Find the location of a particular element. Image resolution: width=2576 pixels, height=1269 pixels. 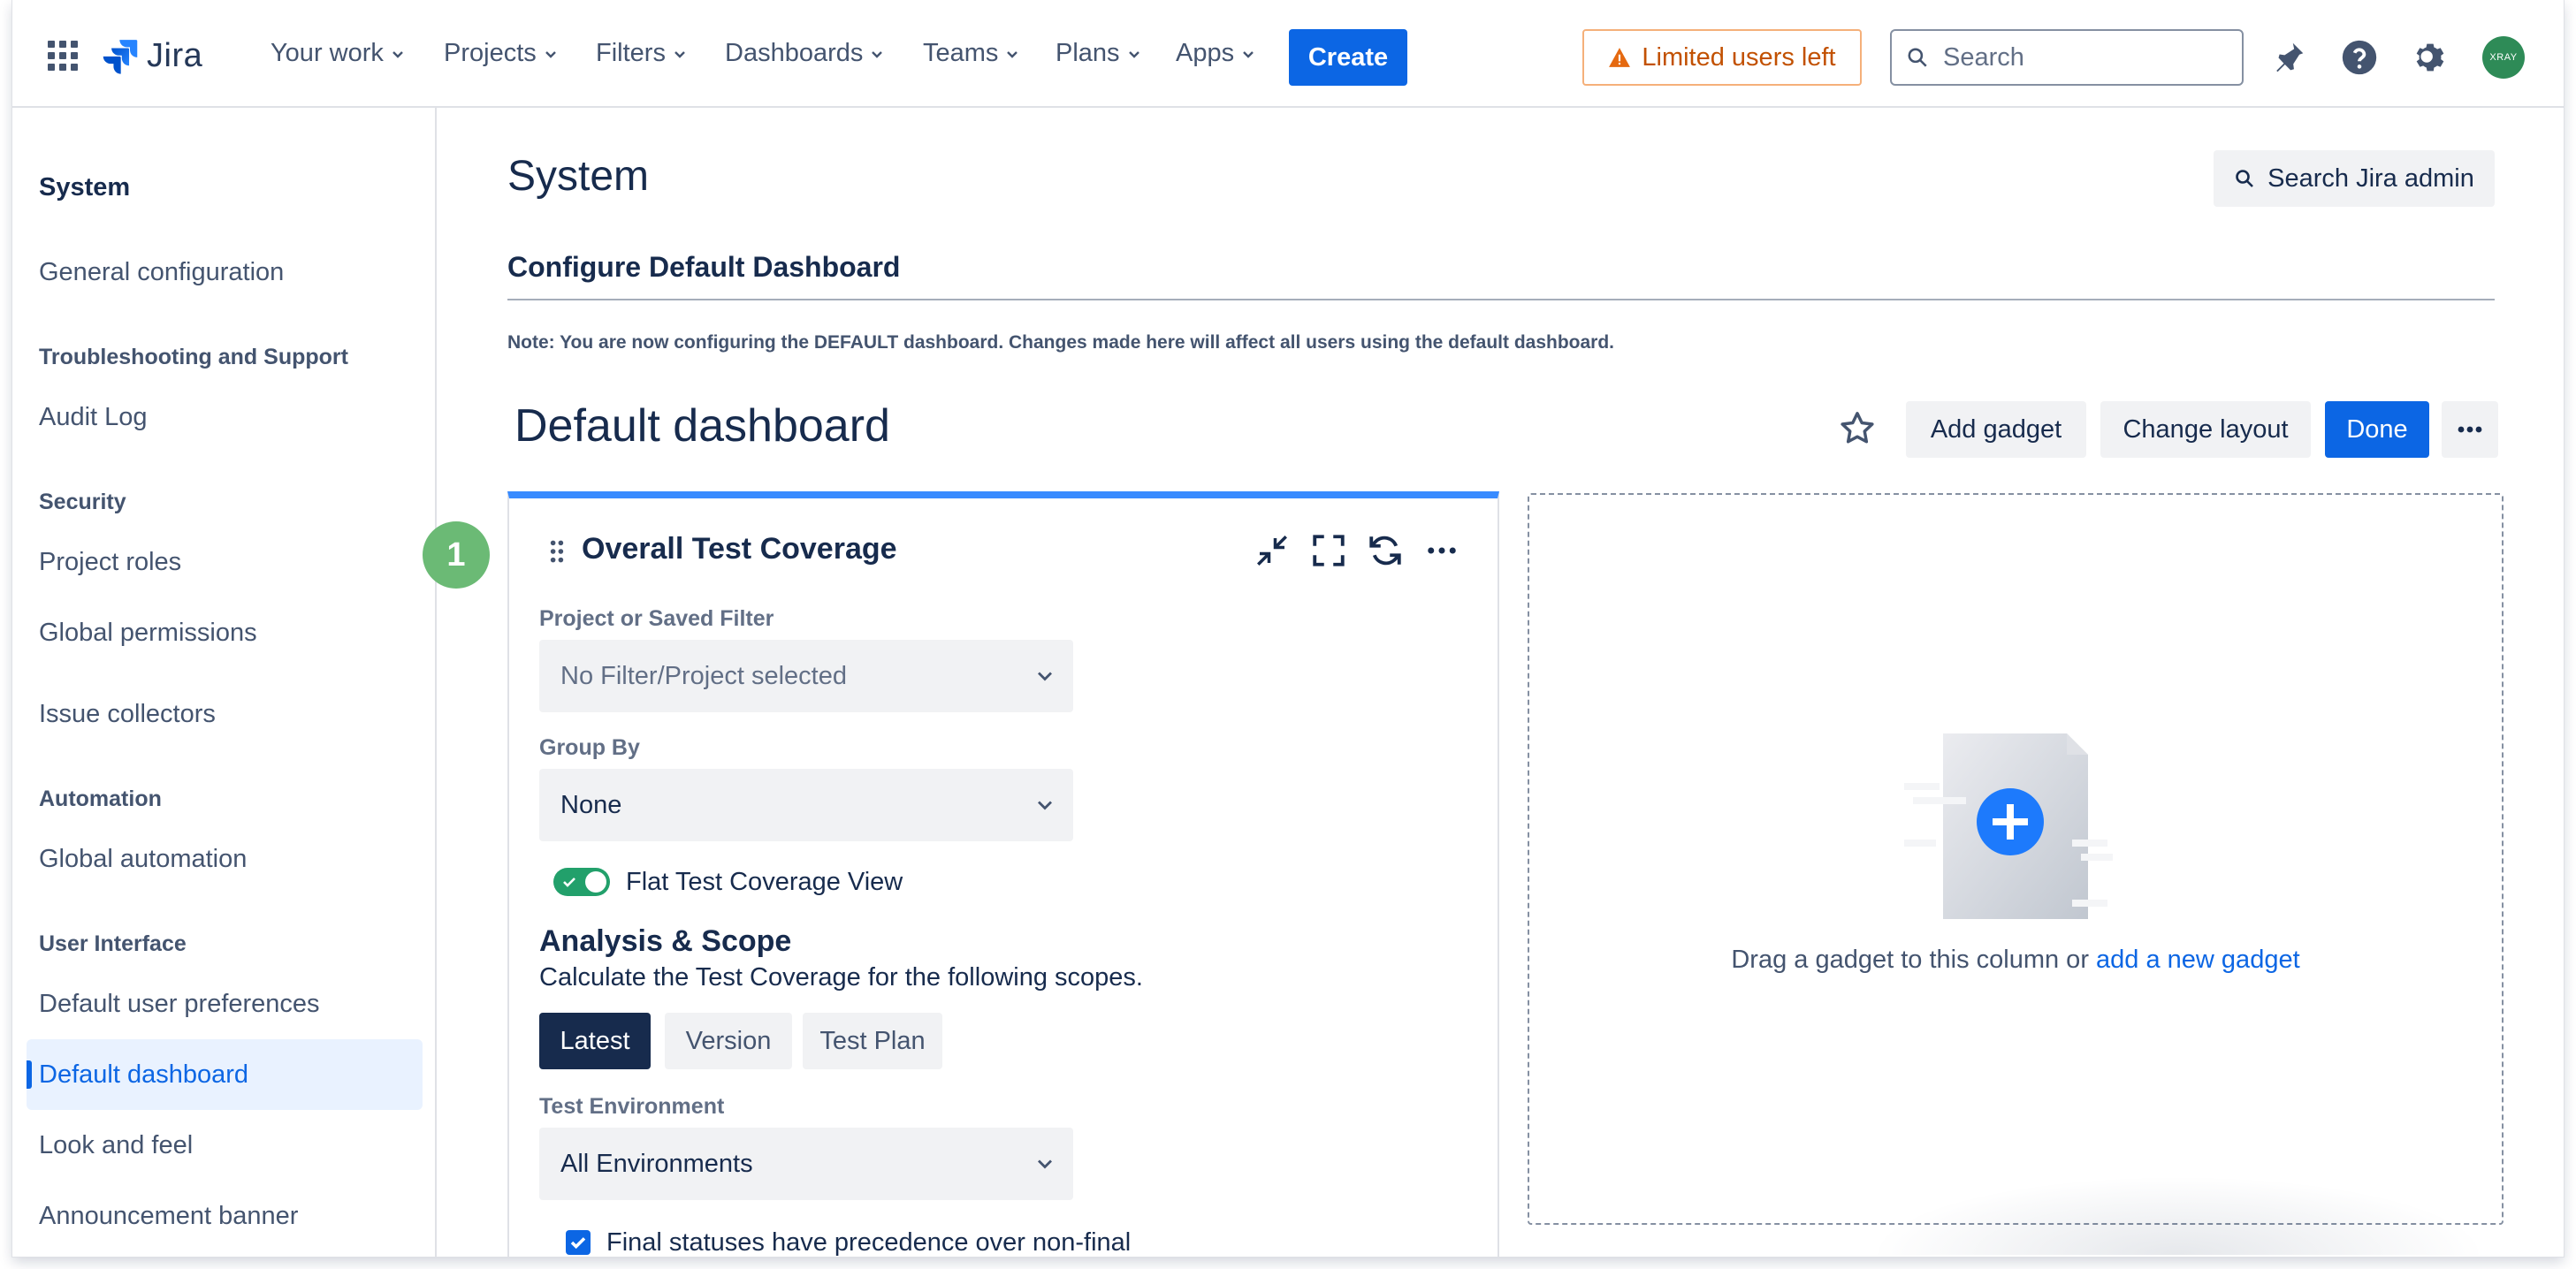

sidebar-item-issue-collectors: Issue collectors is located at coordinates (225, 714).